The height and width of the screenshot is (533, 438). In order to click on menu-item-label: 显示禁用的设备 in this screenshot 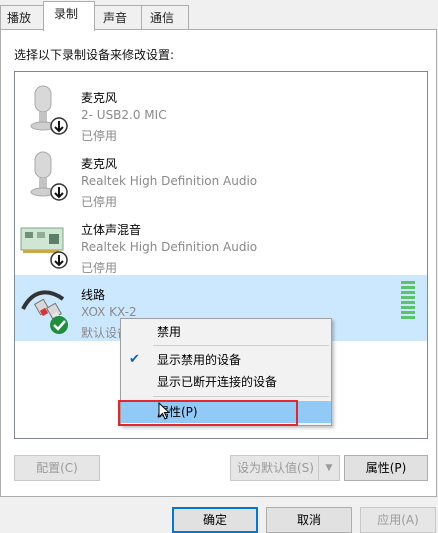, I will do `click(199, 360)`.